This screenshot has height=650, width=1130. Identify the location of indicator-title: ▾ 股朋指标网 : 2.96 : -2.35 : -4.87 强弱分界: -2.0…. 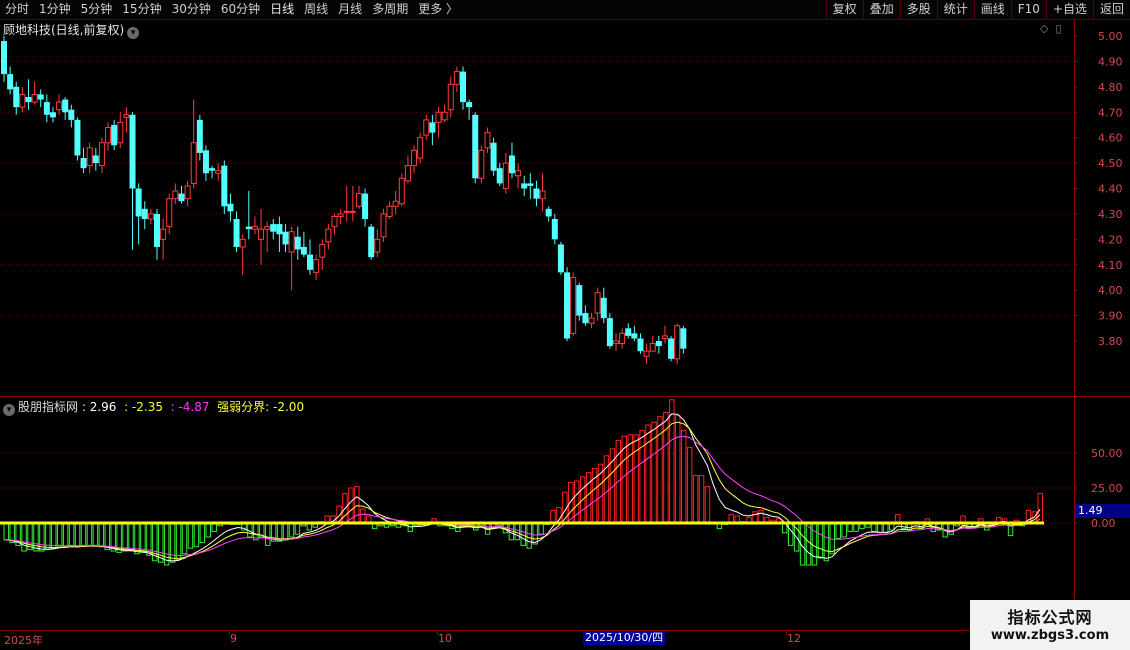
(153, 407).